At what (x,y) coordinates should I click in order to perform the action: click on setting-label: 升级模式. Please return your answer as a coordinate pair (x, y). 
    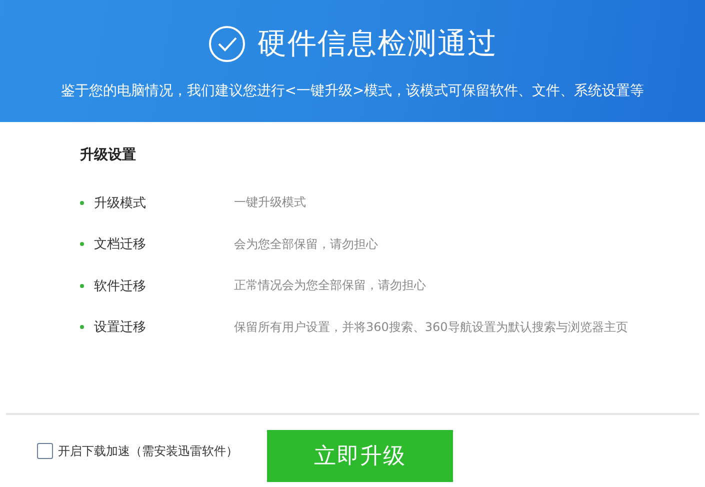
    Looking at the image, I should click on (120, 203).